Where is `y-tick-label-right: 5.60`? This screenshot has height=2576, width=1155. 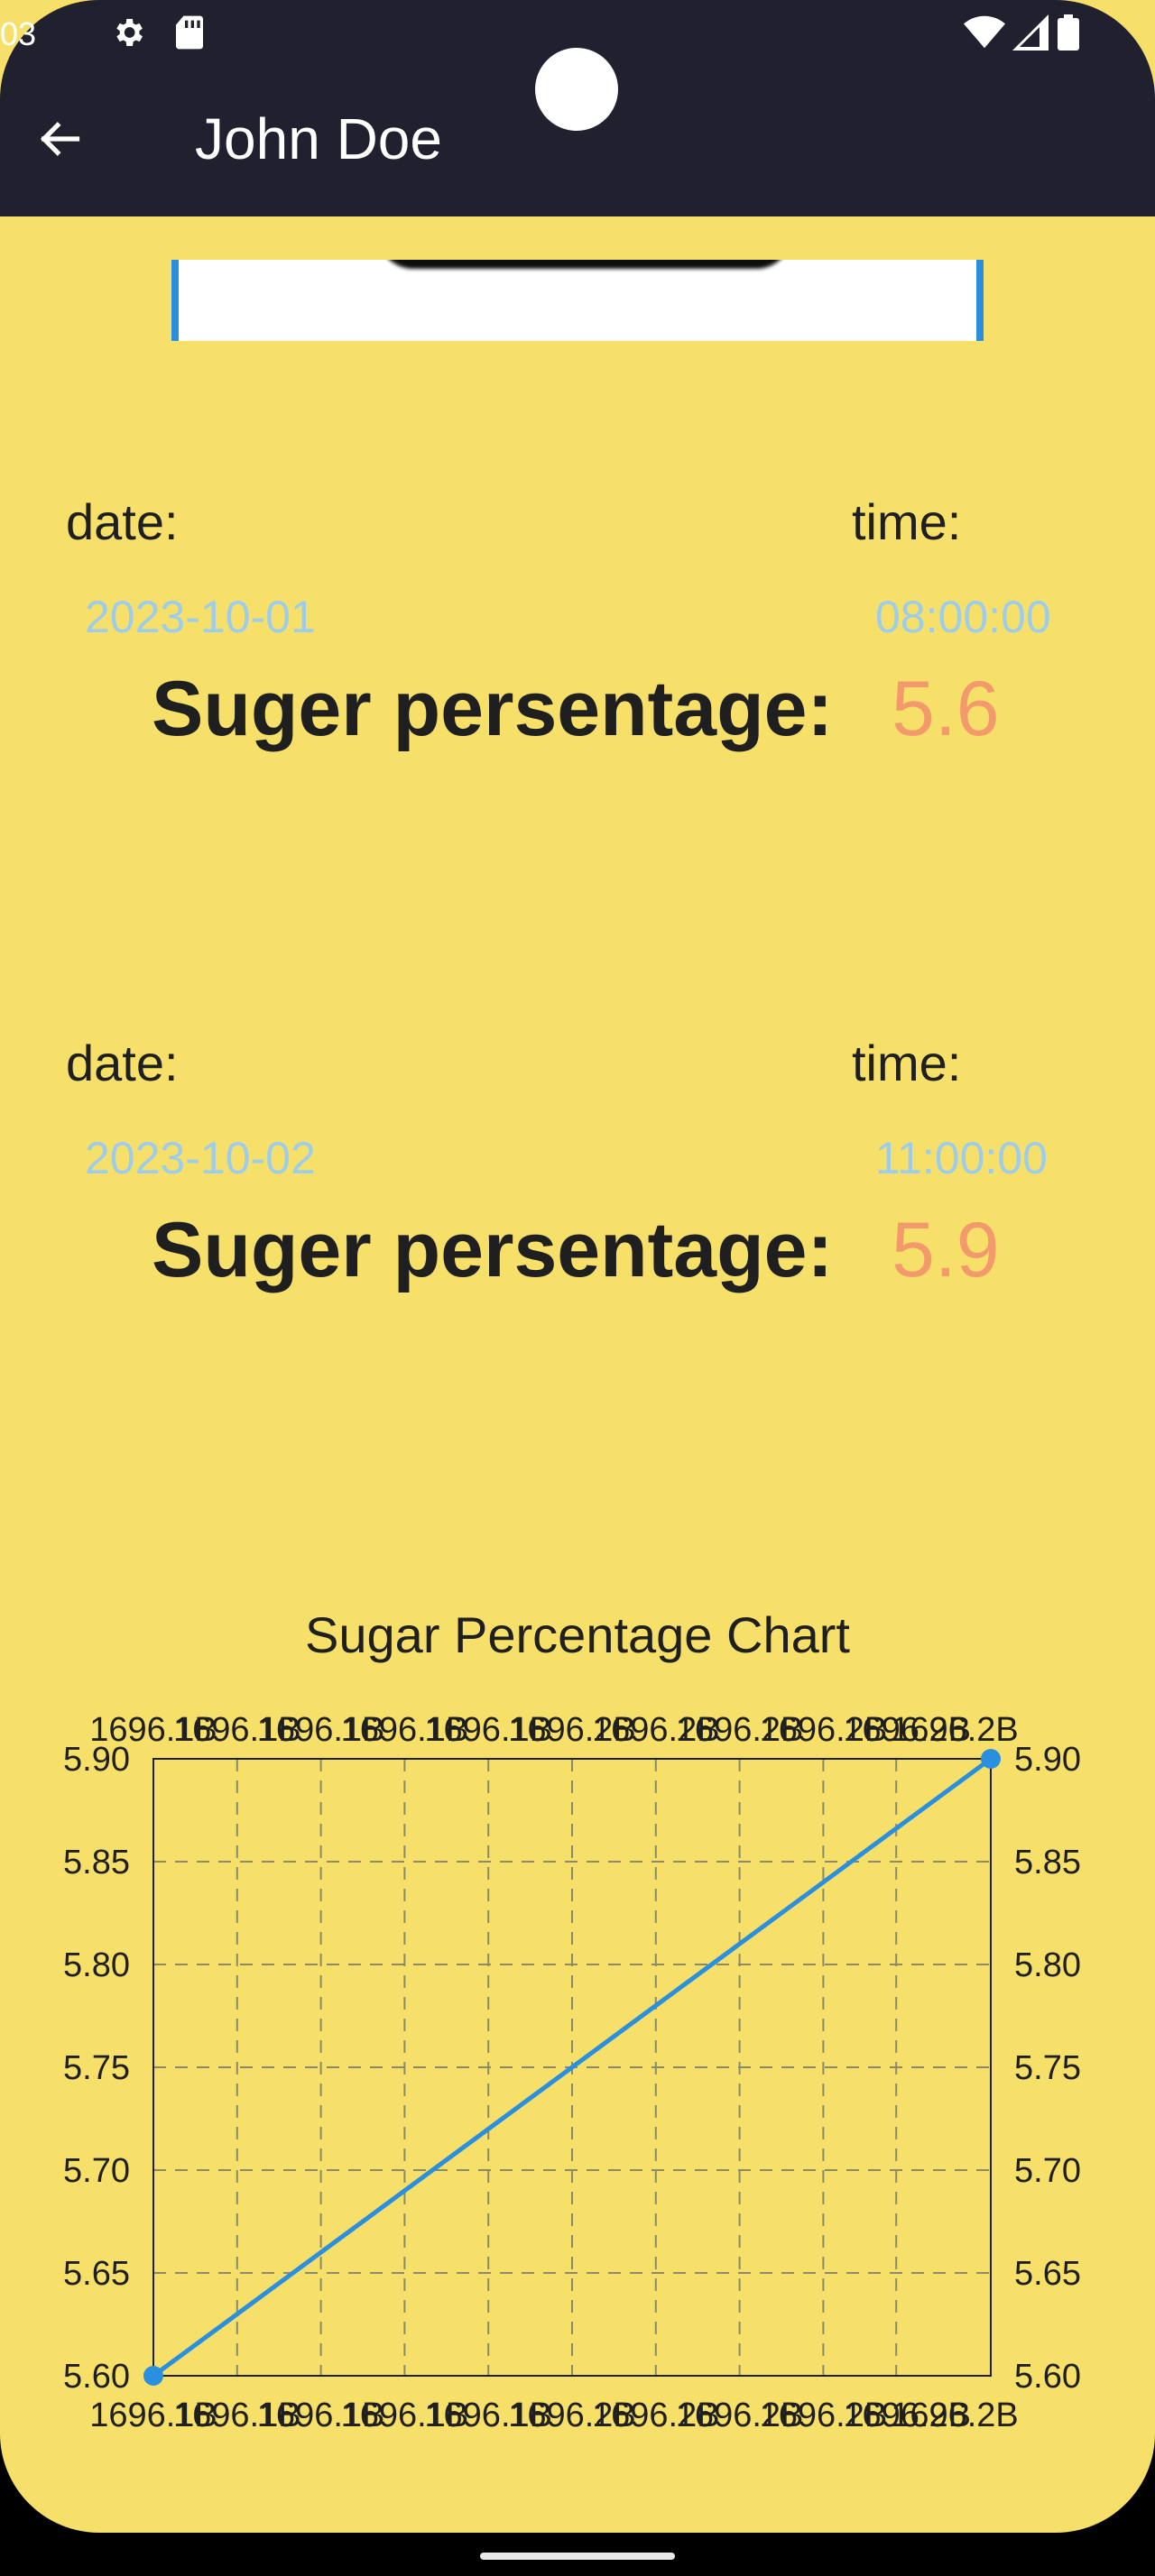
y-tick-label-right: 5.60 is located at coordinates (1047, 2377).